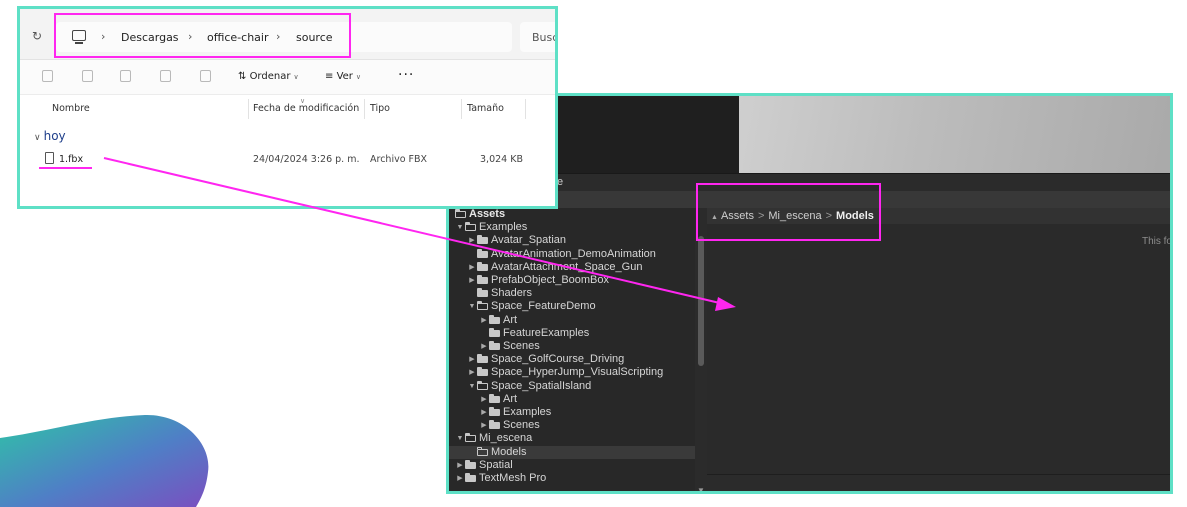 The height and width of the screenshot is (507, 1187). I want to click on folder-label: Models, so click(509, 451).